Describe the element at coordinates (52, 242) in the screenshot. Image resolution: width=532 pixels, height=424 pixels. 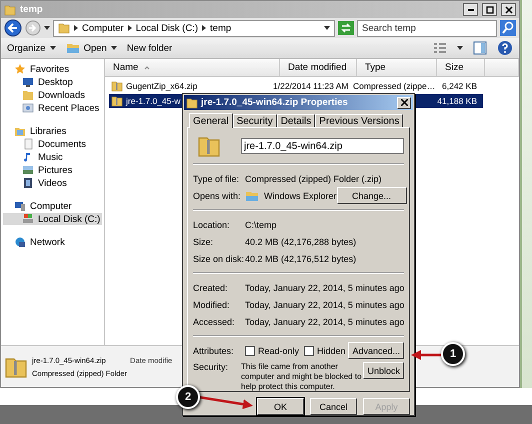
I see `sidebar-item: Network` at that location.